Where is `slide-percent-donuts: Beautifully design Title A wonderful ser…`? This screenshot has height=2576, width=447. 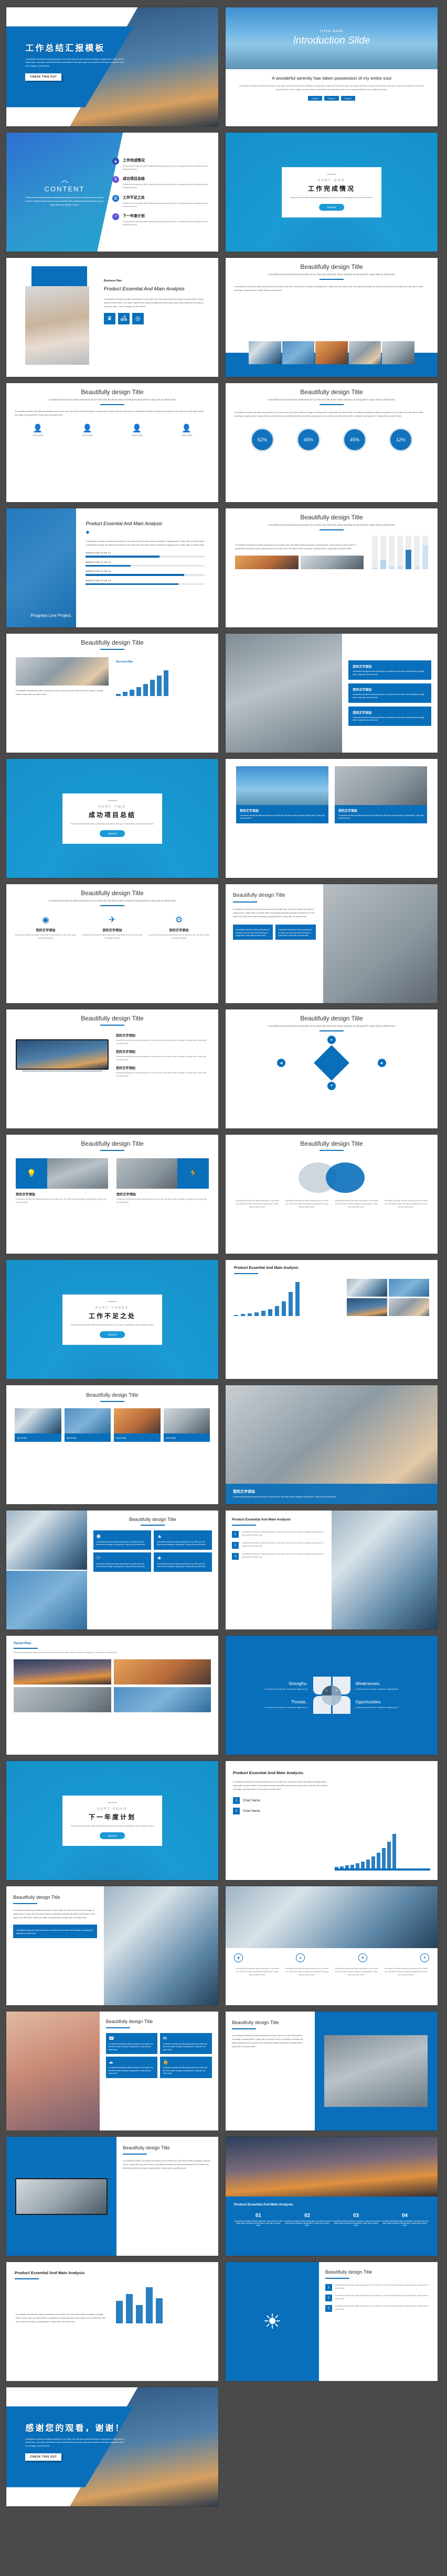
slide-percent-donuts: Beautifully design Title A wonderful ser… is located at coordinates (332, 442).